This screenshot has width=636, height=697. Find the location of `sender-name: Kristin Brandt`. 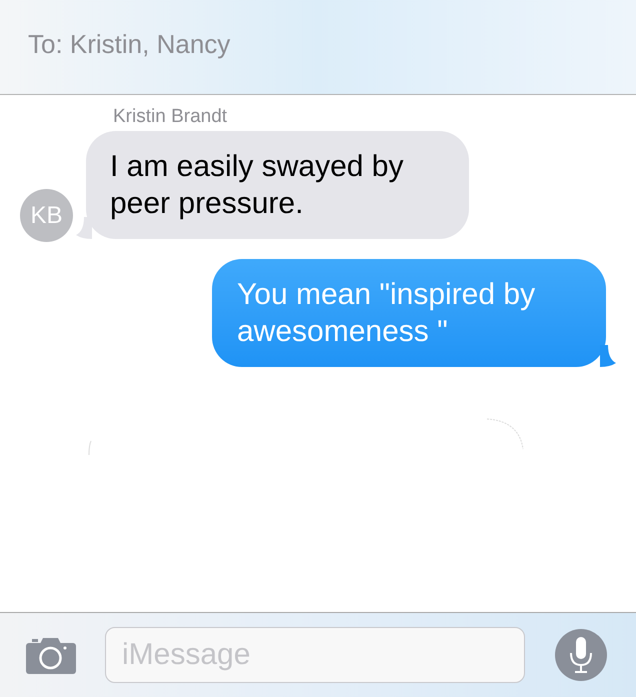

sender-name: Kristin Brandt is located at coordinates (170, 117).